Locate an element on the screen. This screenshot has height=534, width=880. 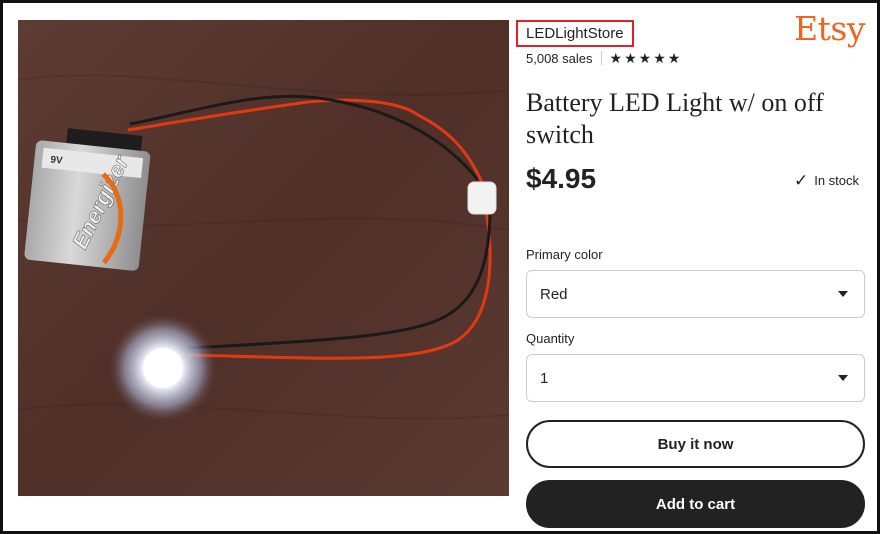
rating-stars: ★ ★ ★ ★ ★ is located at coordinates (645, 58).